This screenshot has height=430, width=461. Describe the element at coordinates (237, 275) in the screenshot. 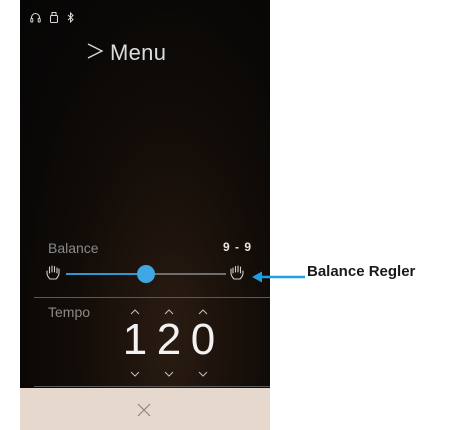

I see `right-hand-icon` at that location.